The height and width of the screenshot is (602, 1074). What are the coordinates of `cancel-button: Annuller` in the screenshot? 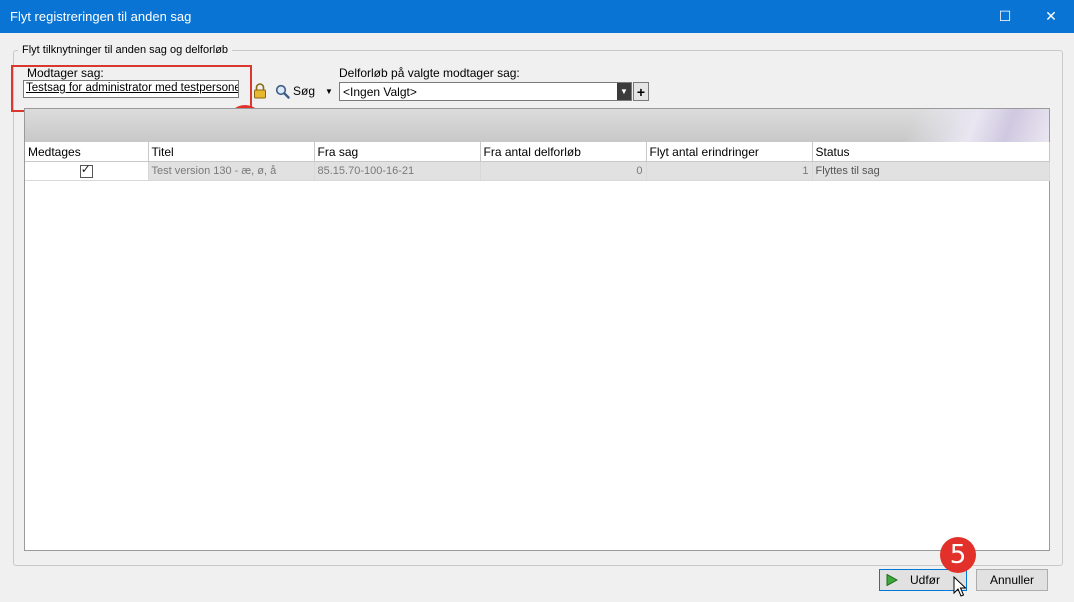 It's located at (1012, 580).